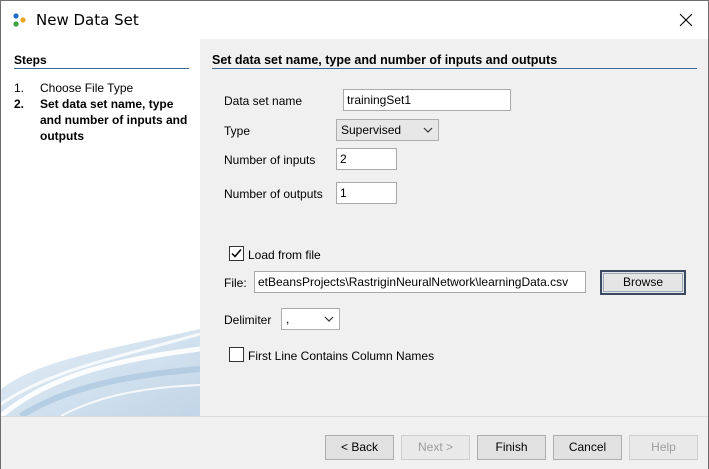 Image resolution: width=709 pixels, height=469 pixels. Describe the element at coordinates (310, 319) in the screenshot. I see `delimiter-select: ,` at that location.